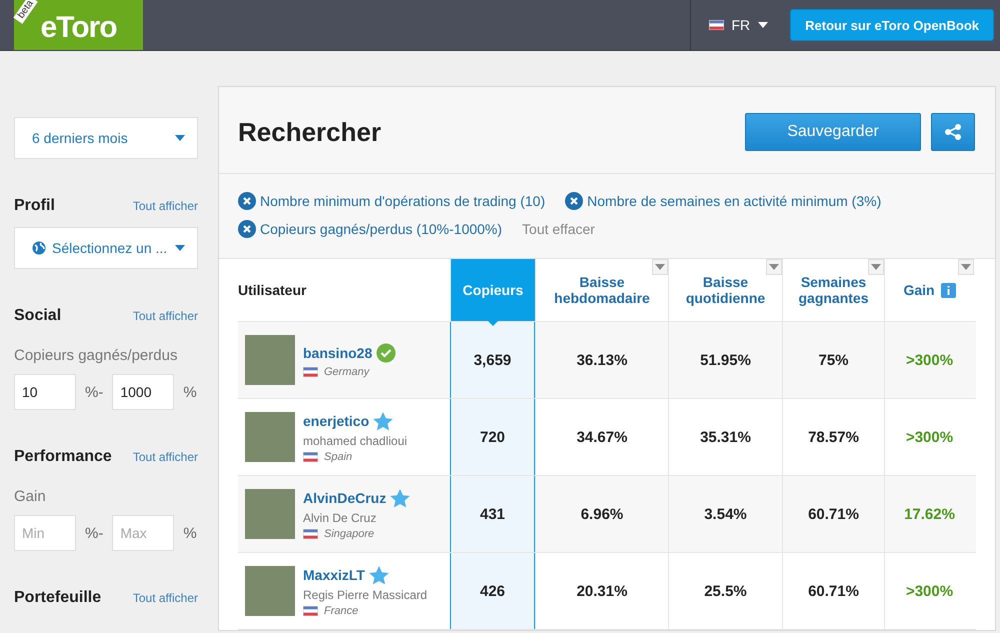  I want to click on range-input: 1000, so click(143, 392).